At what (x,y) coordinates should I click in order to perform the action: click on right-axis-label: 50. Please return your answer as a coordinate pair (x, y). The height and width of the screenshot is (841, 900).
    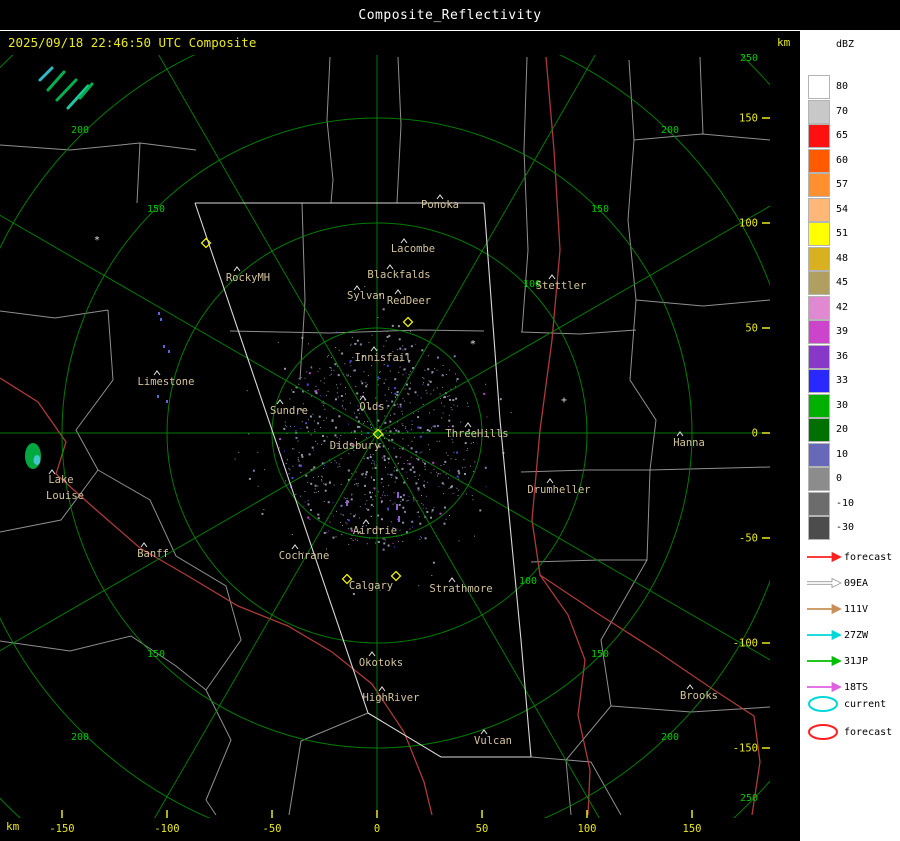
    Looking at the image, I should click on (751, 329).